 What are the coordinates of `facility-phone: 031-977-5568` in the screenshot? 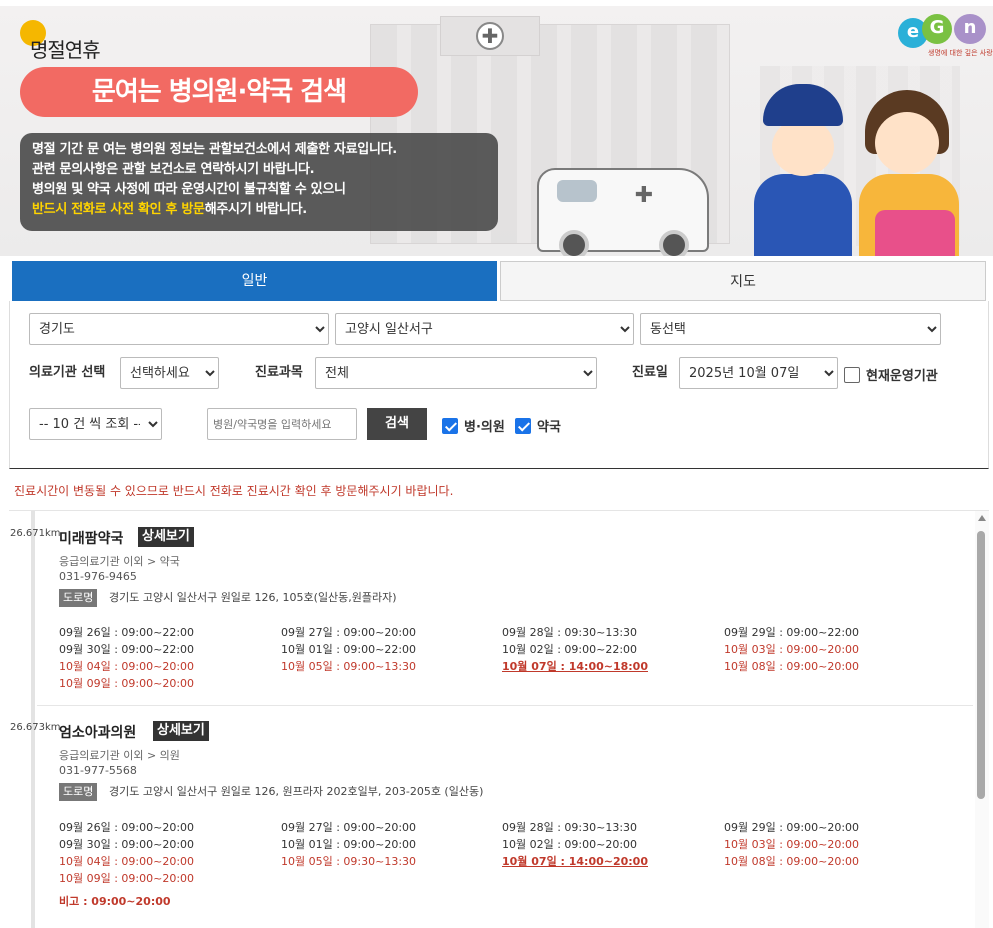 It's located at (98, 770).